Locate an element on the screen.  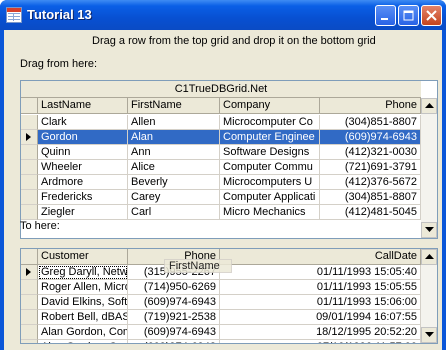
table-row: Clark Allen Microcomputer Co (304)851-8807 is located at coordinates (221, 122).